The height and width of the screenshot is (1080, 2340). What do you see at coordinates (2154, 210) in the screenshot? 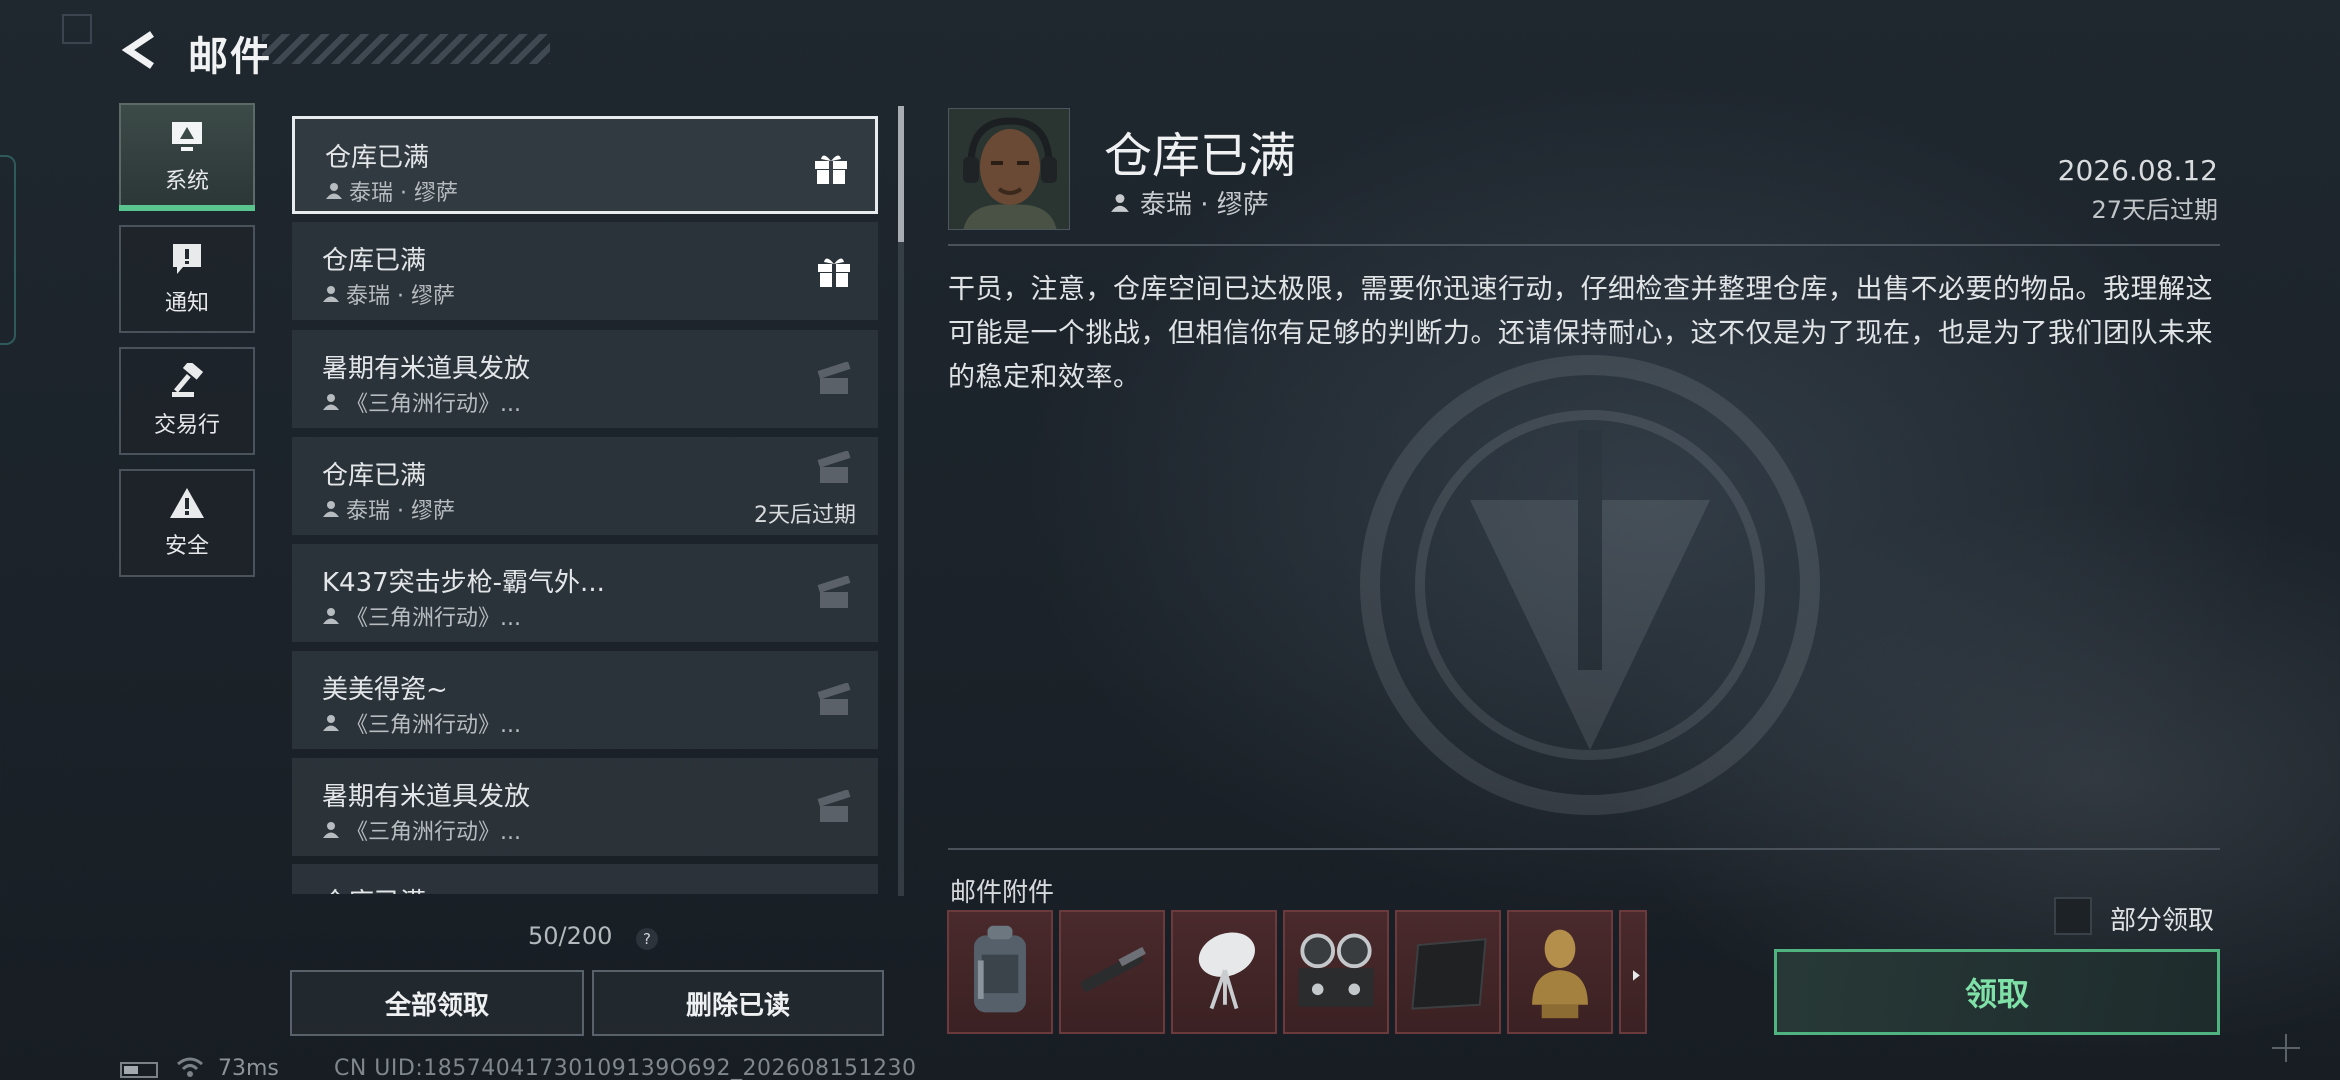
I see `detail-expiry: 27天后过期` at bounding box center [2154, 210].